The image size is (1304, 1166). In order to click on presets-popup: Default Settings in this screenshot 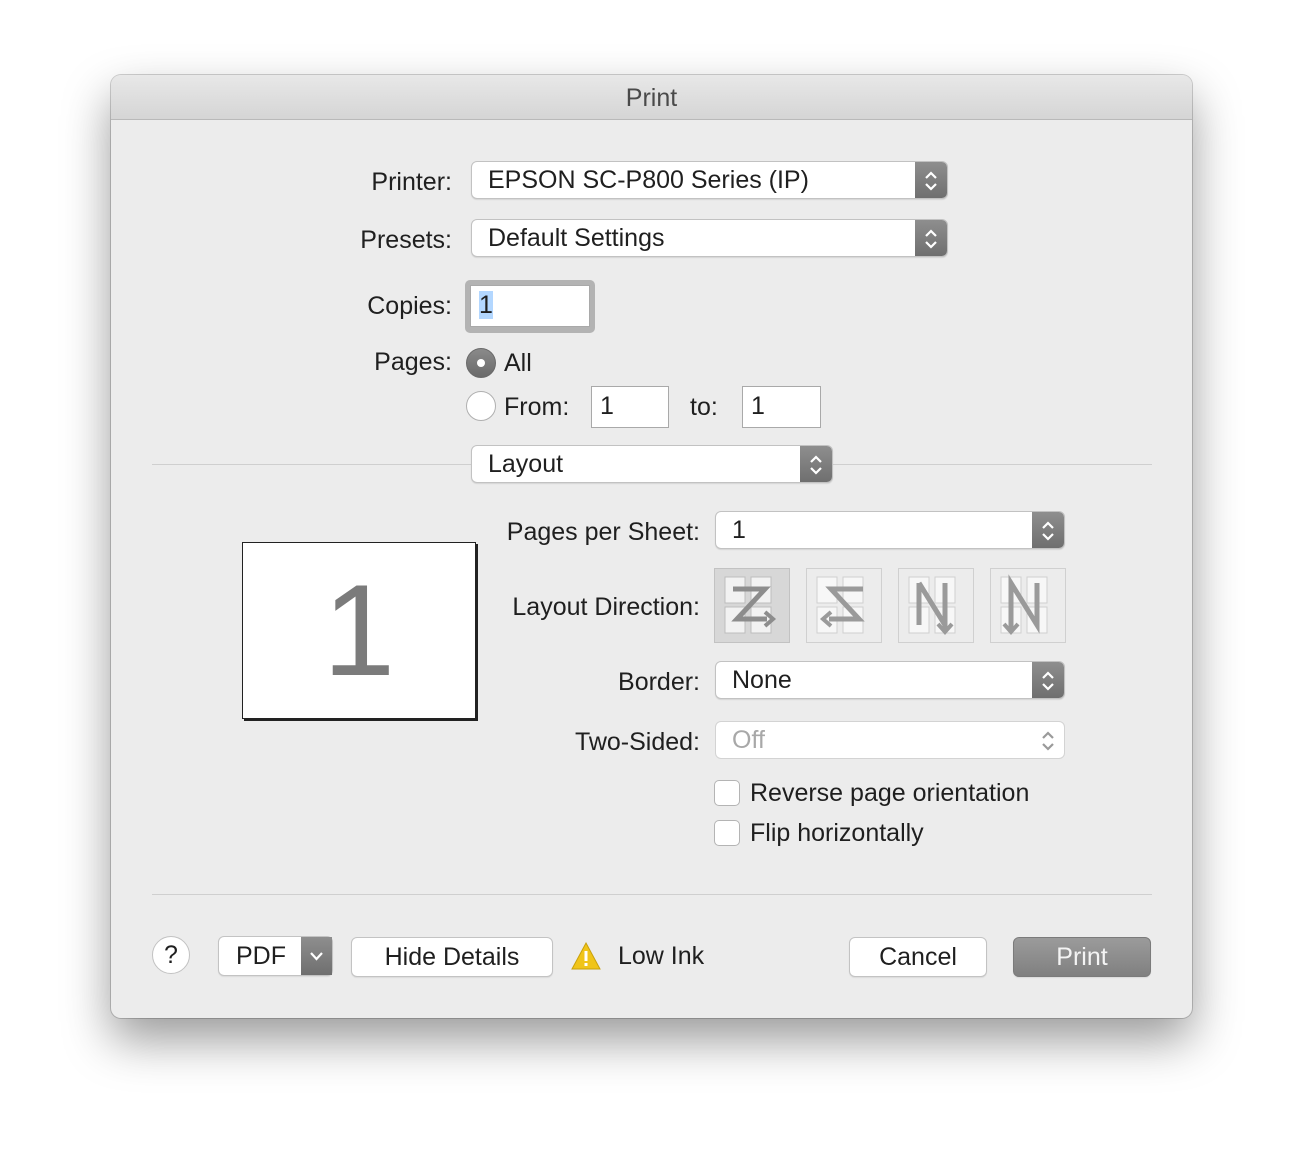, I will do `click(709, 238)`.